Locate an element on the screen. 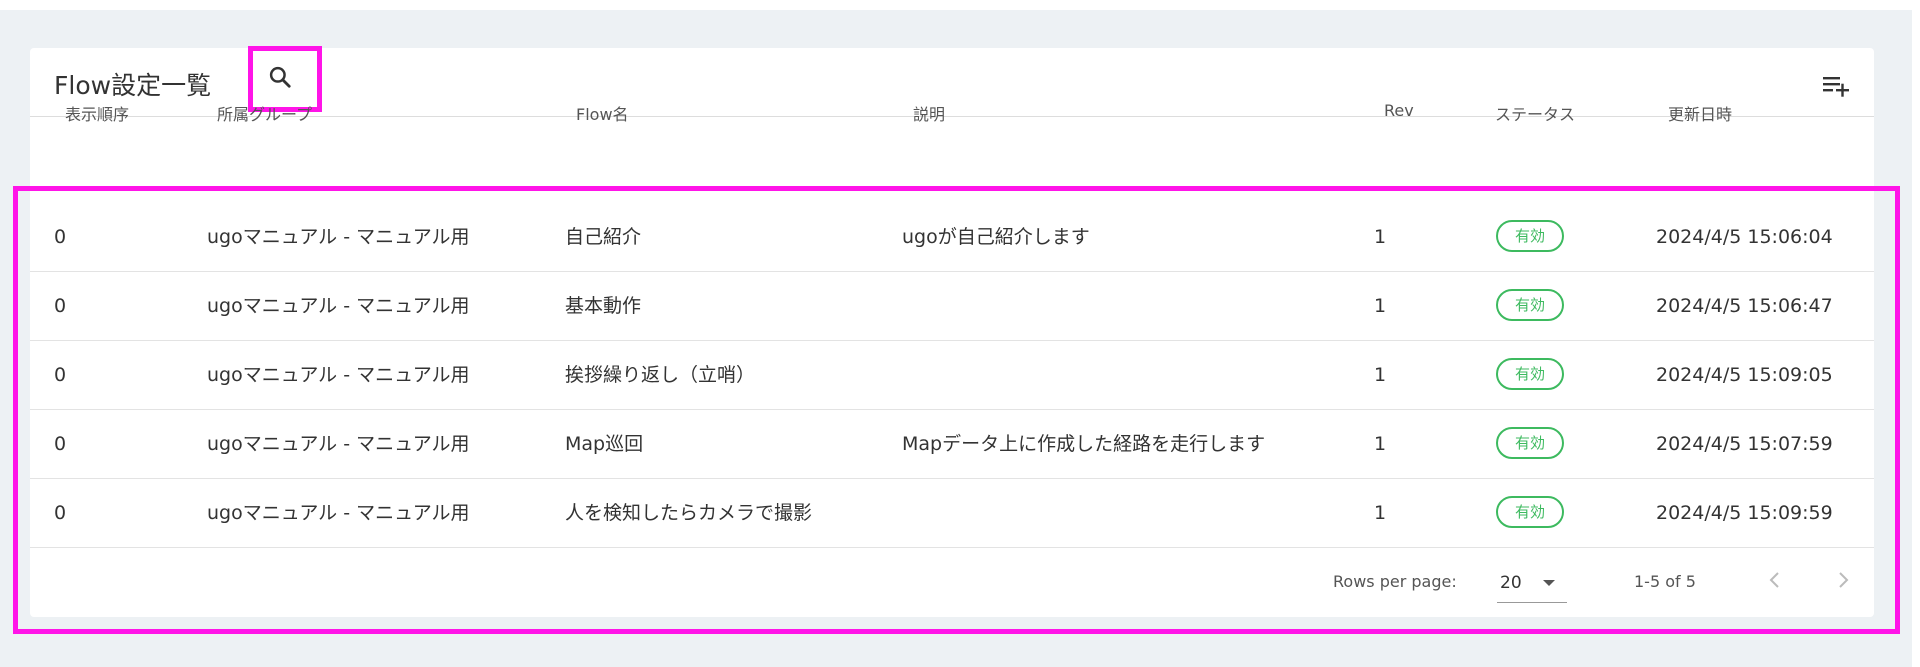 Image resolution: width=1920 pixels, height=667 pixels. cell-flow-name: Map巡回 is located at coordinates (604, 444).